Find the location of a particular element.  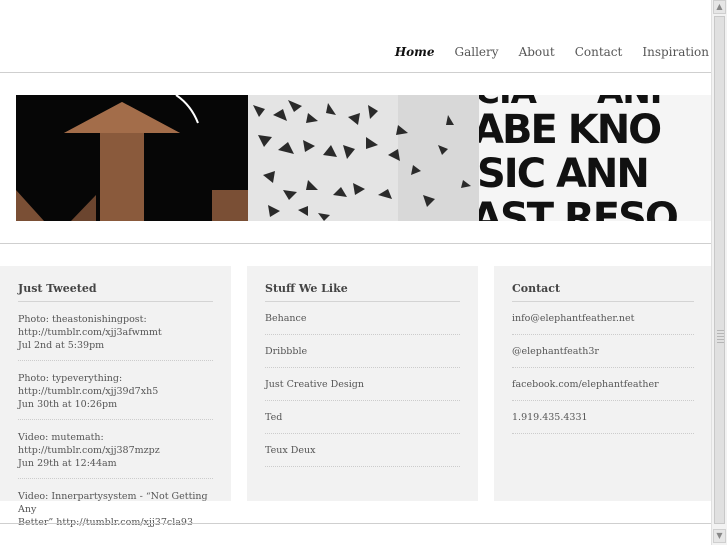

banner-panel-arrow is located at coordinates (132, 158).